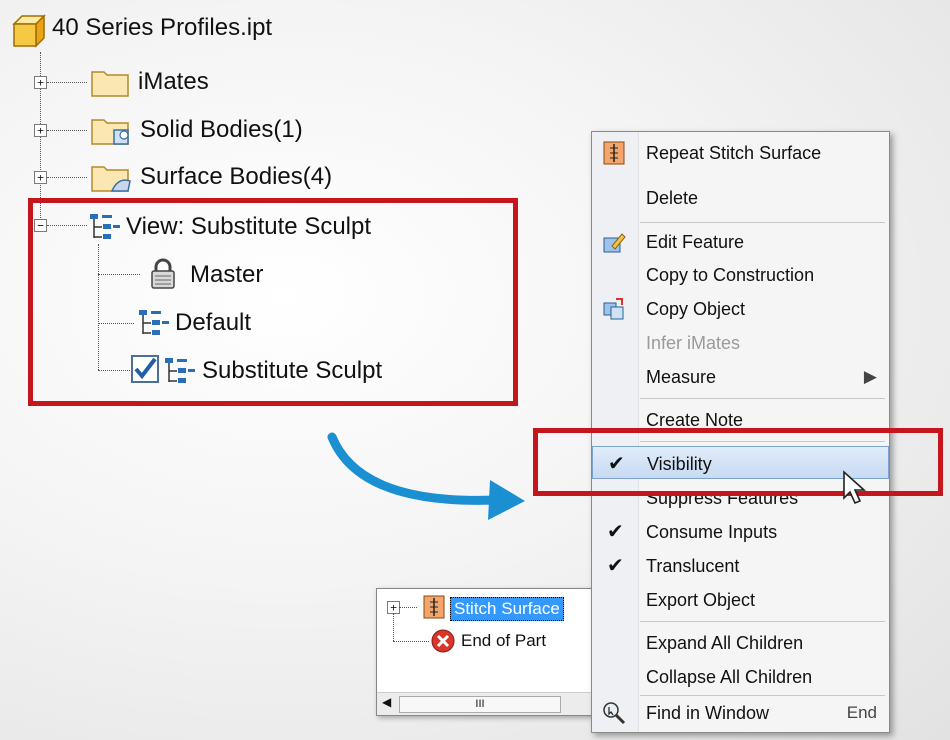  What do you see at coordinates (614, 243) in the screenshot?
I see `edit-feature-icon` at bounding box center [614, 243].